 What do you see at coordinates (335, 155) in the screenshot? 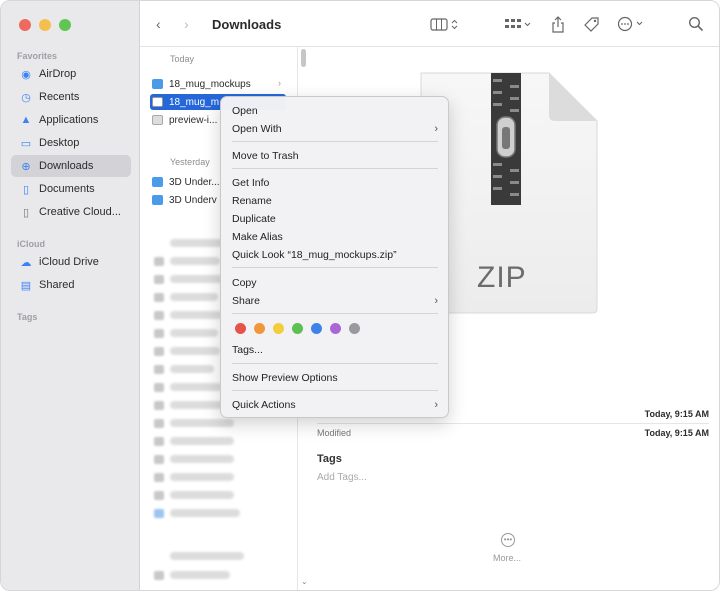
I see `menu-item-move-to-trash: Move to Trash` at bounding box center [335, 155].